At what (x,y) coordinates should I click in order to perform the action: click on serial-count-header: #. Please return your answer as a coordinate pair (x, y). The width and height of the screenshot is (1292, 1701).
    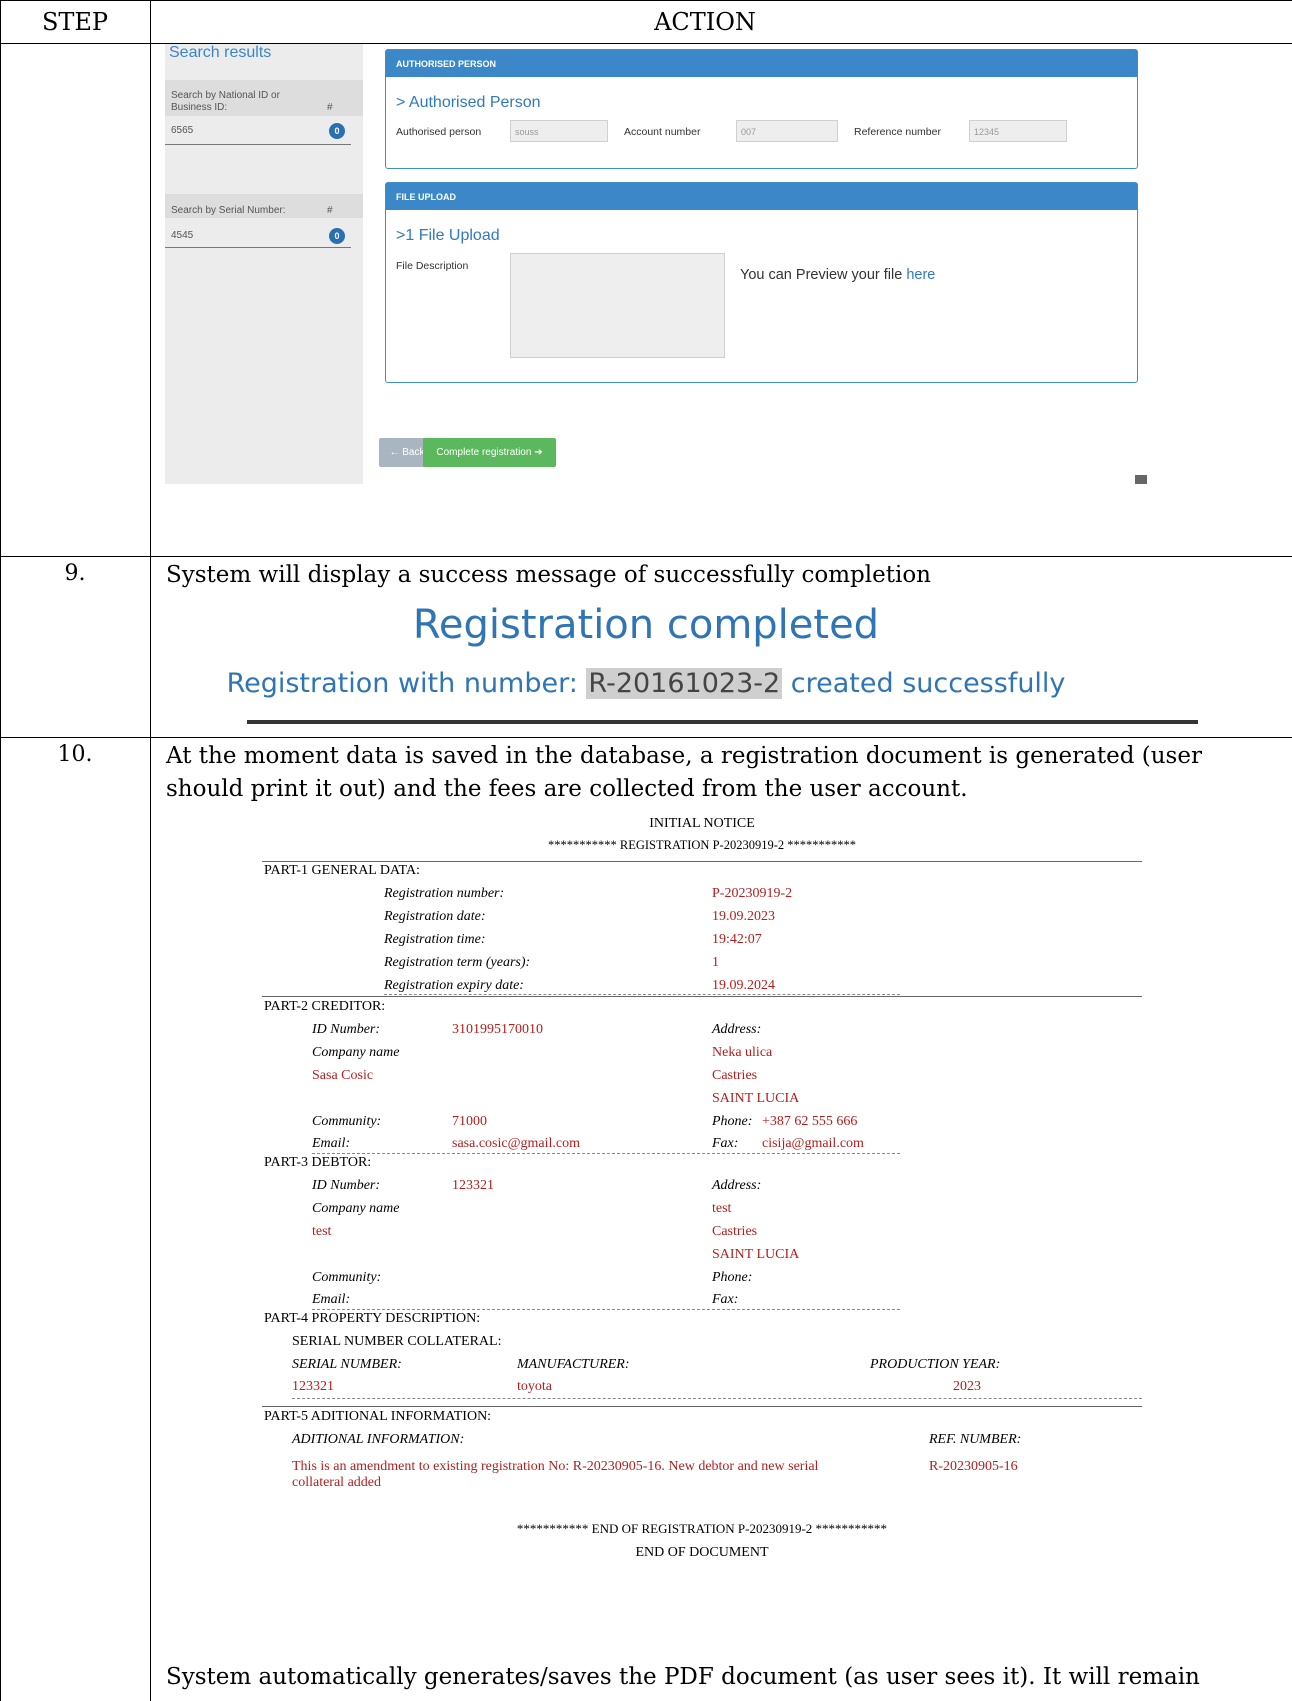
    Looking at the image, I should click on (330, 210).